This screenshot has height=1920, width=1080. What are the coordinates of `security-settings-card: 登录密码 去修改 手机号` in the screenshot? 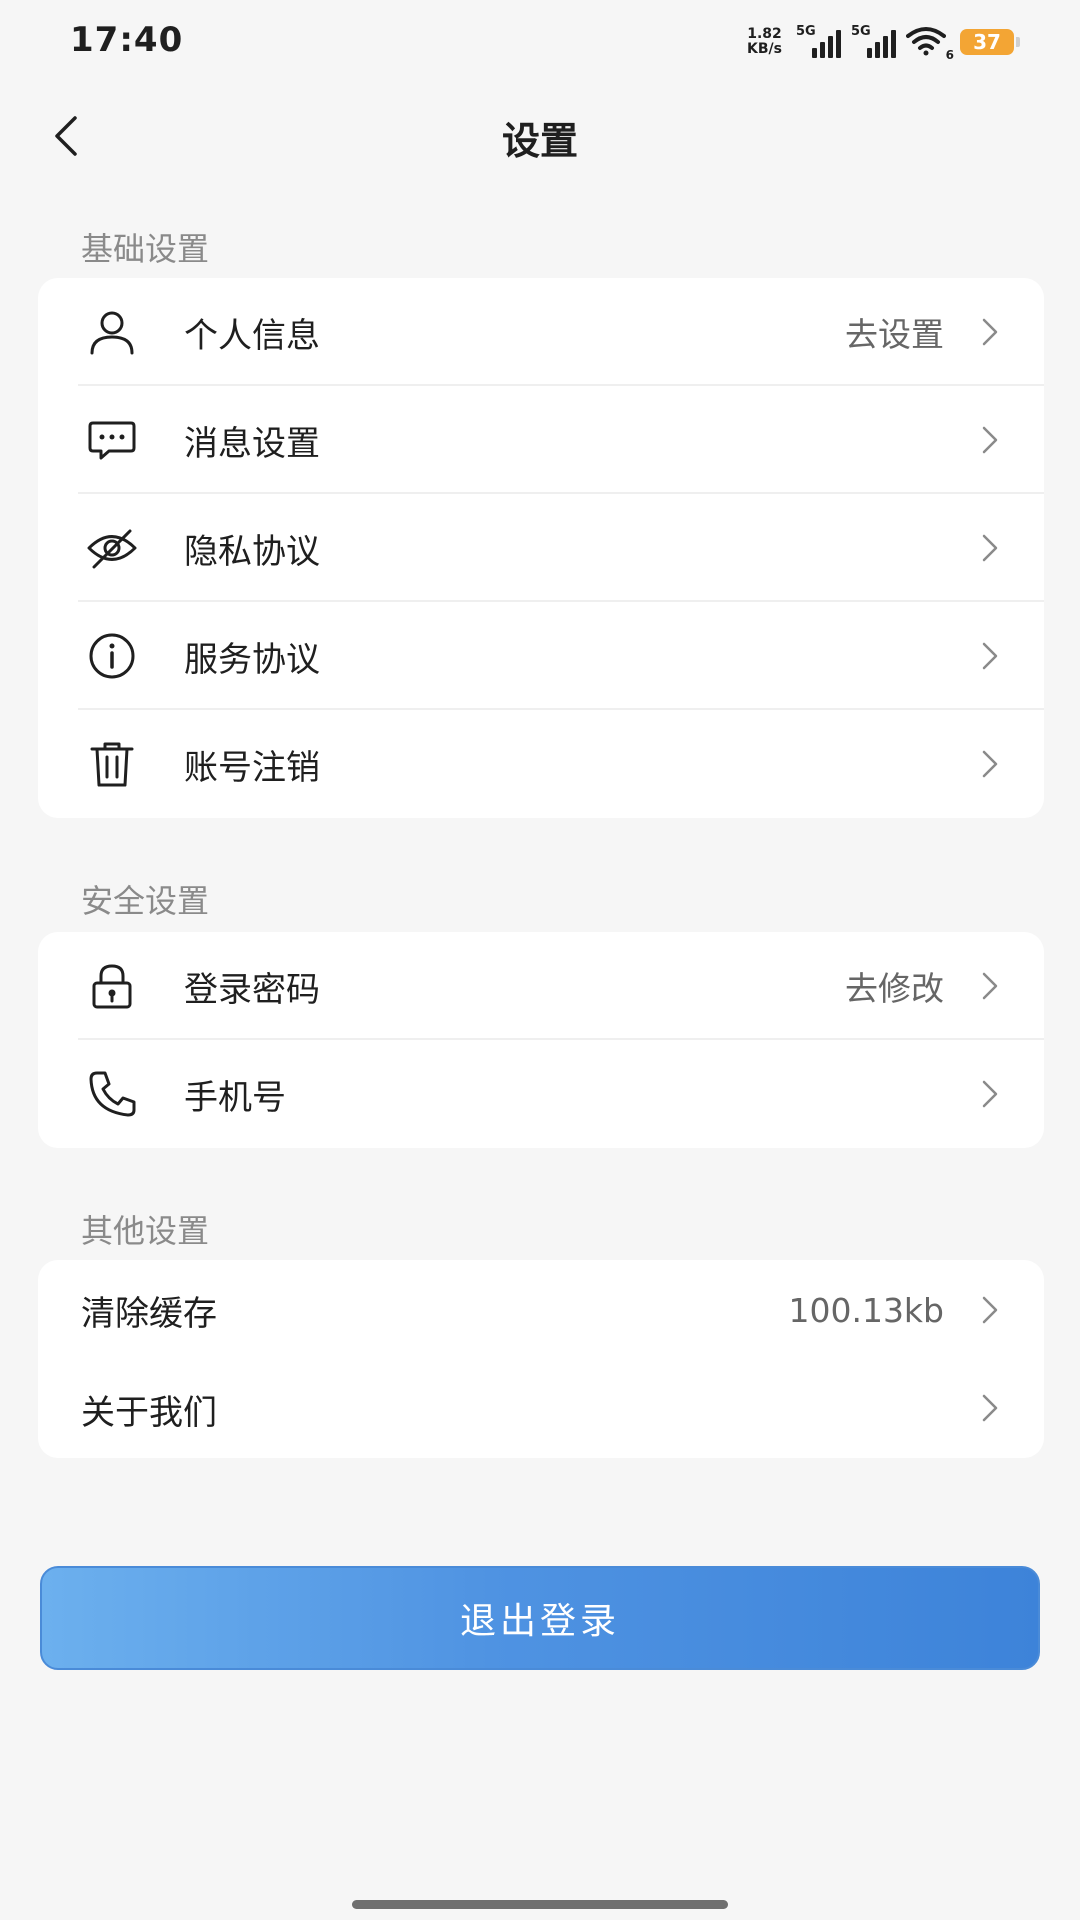 It's located at (541, 1040).